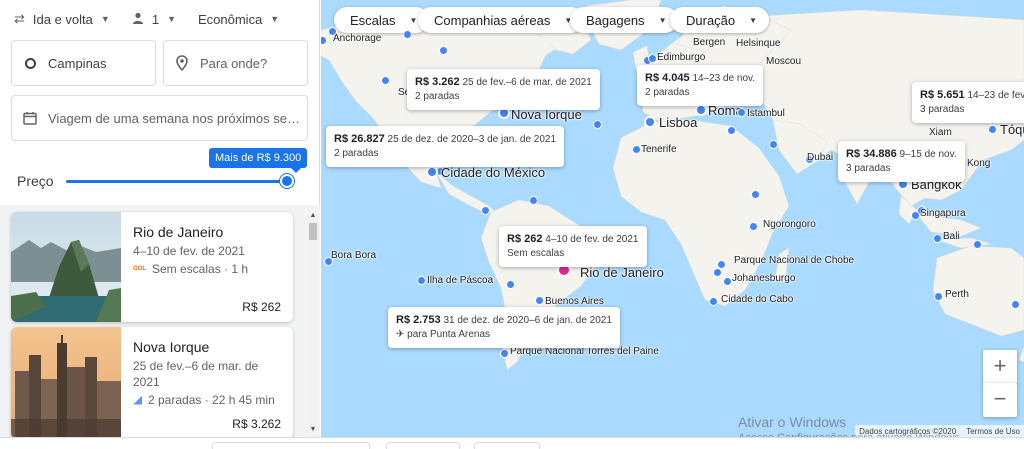  I want to click on popup-price: R$ 4.045, so click(667, 78).